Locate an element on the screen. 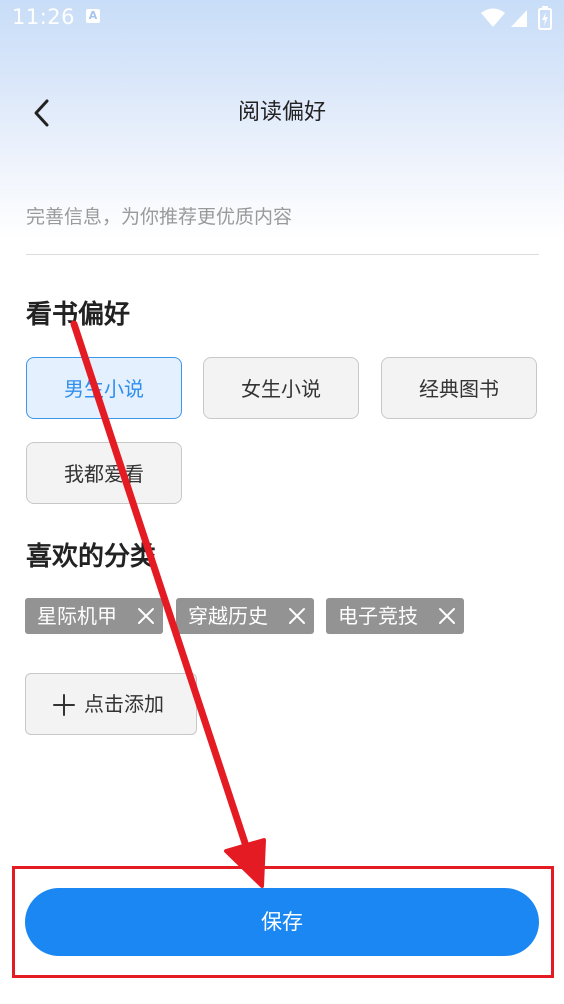  category-tag: 电子竞技 is located at coordinates (395, 616).